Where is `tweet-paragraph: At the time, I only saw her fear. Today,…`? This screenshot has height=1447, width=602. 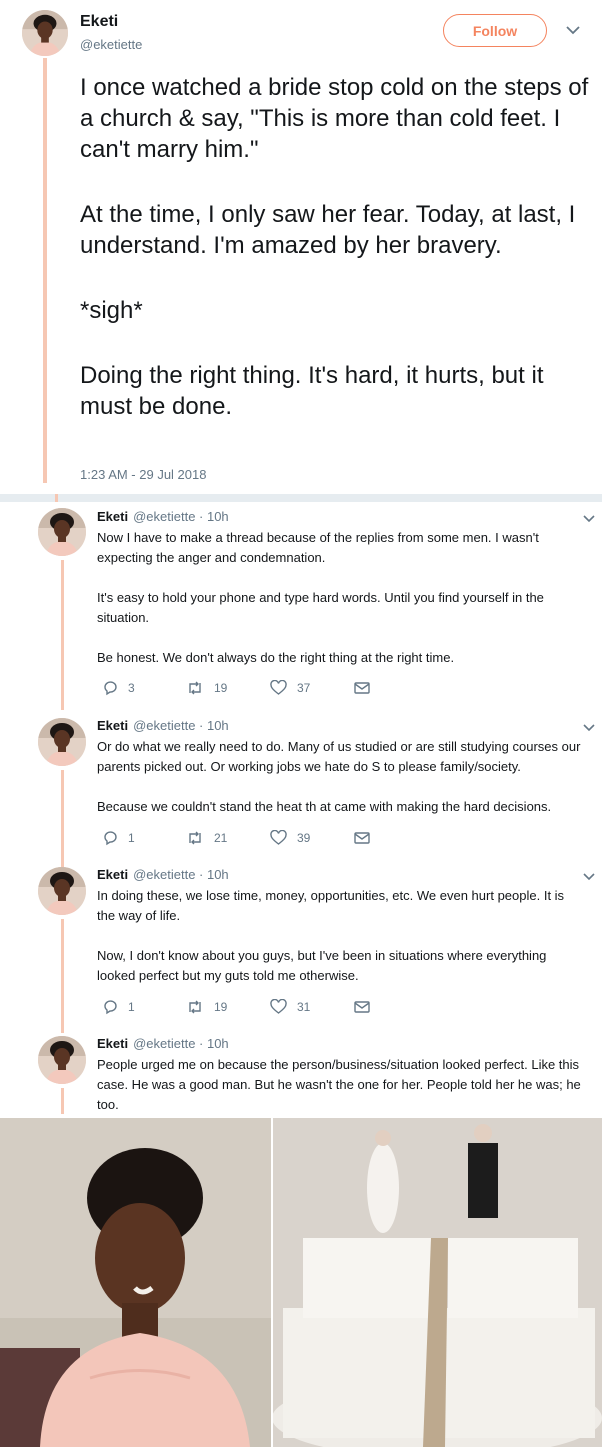 tweet-paragraph: At the time, I only saw her fear. Today,… is located at coordinates (328, 230).